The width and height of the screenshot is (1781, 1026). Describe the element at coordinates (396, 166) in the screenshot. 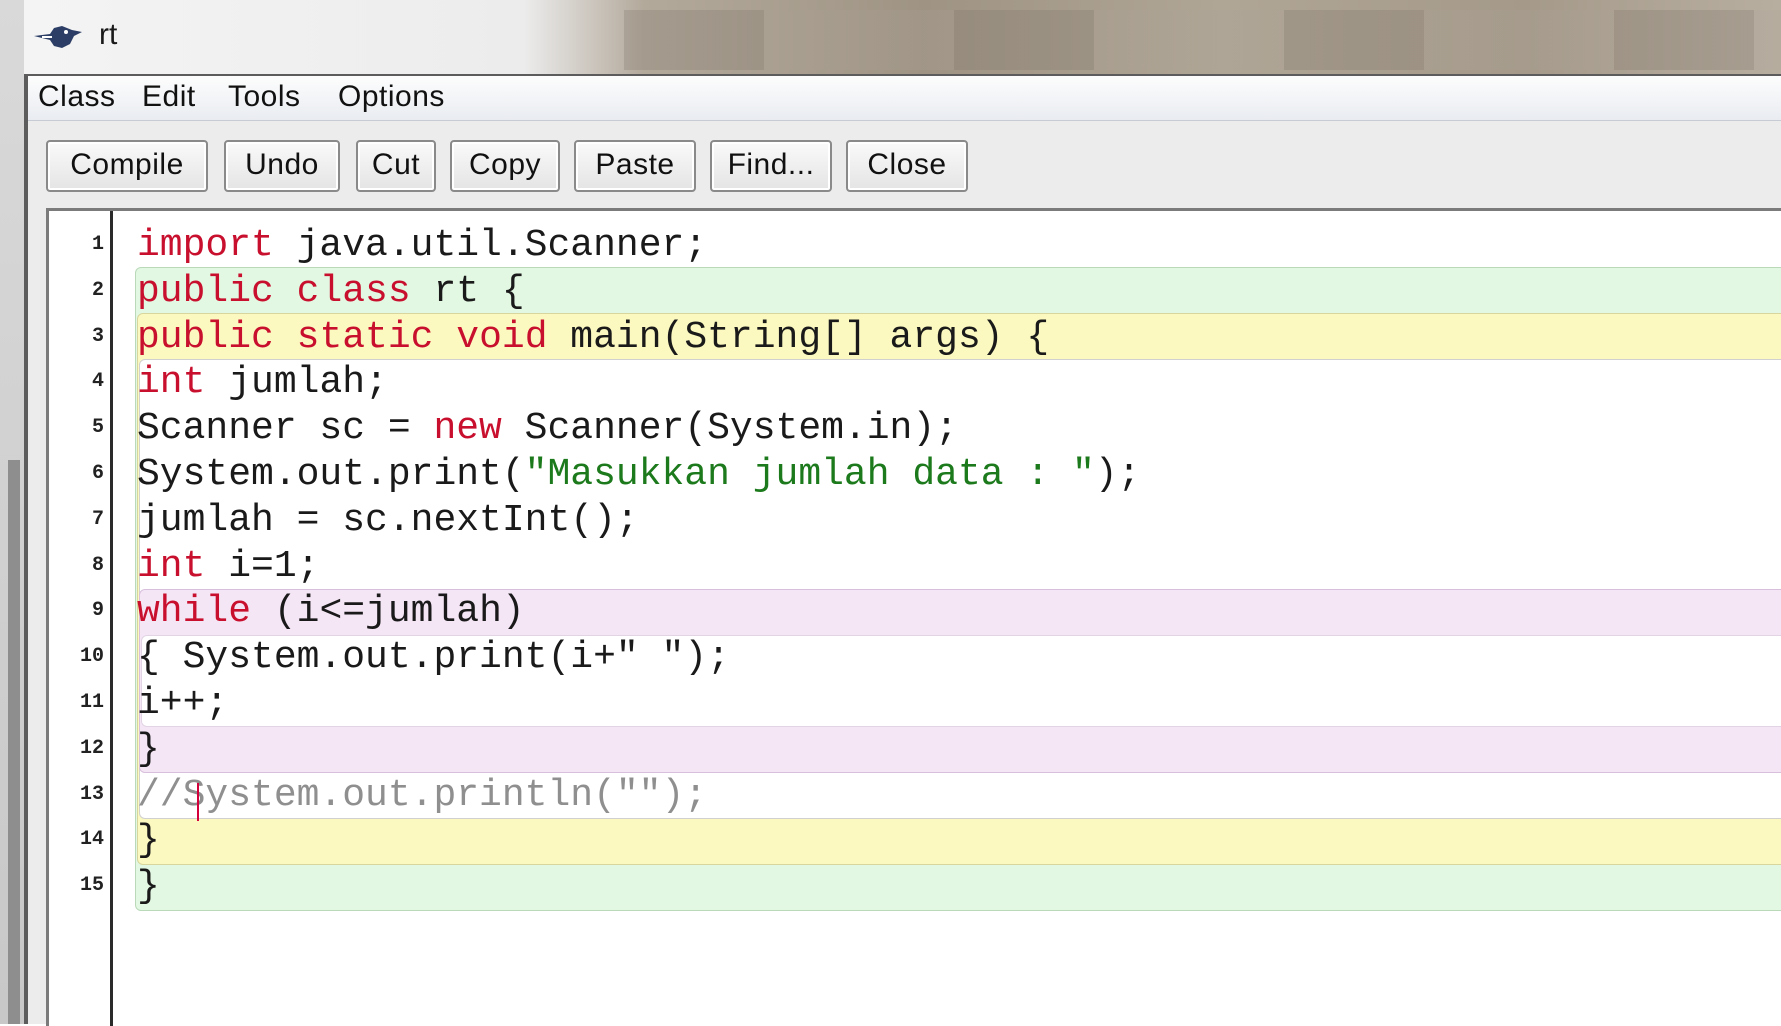

I see `cut-button: Cut` at that location.